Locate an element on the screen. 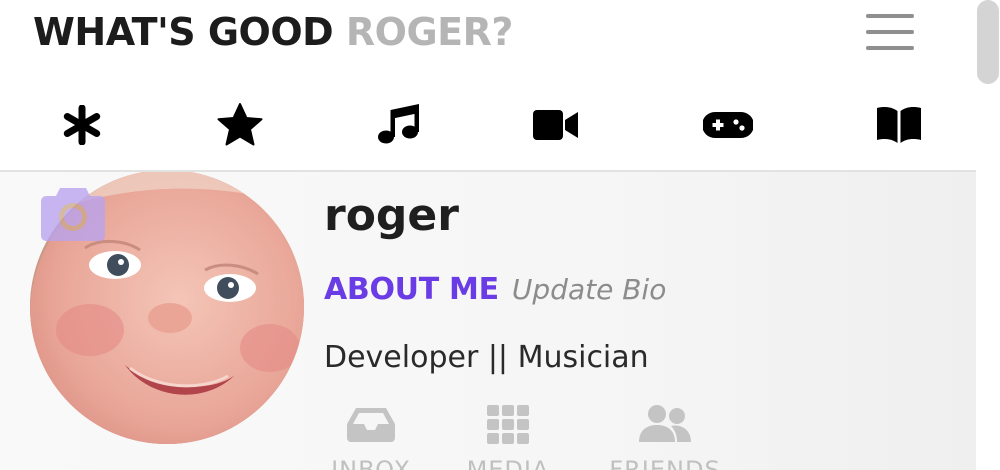 The height and width of the screenshot is (470, 1000). tab-friends-label: FRIENDS is located at coordinates (665, 463).